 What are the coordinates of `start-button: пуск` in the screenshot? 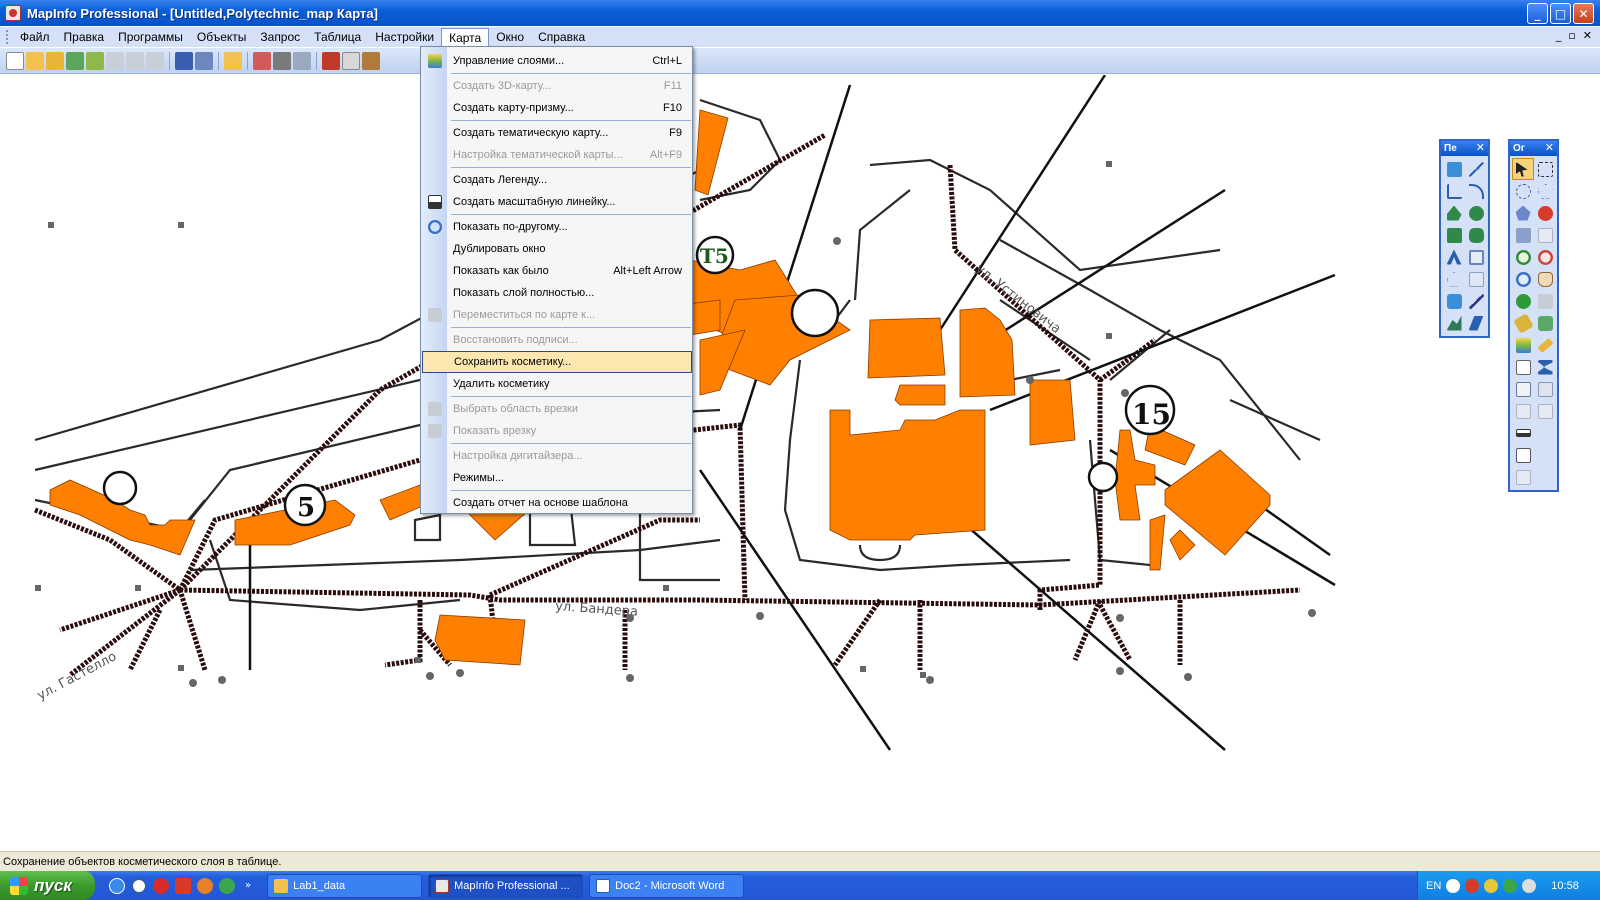 It's located at (47, 885).